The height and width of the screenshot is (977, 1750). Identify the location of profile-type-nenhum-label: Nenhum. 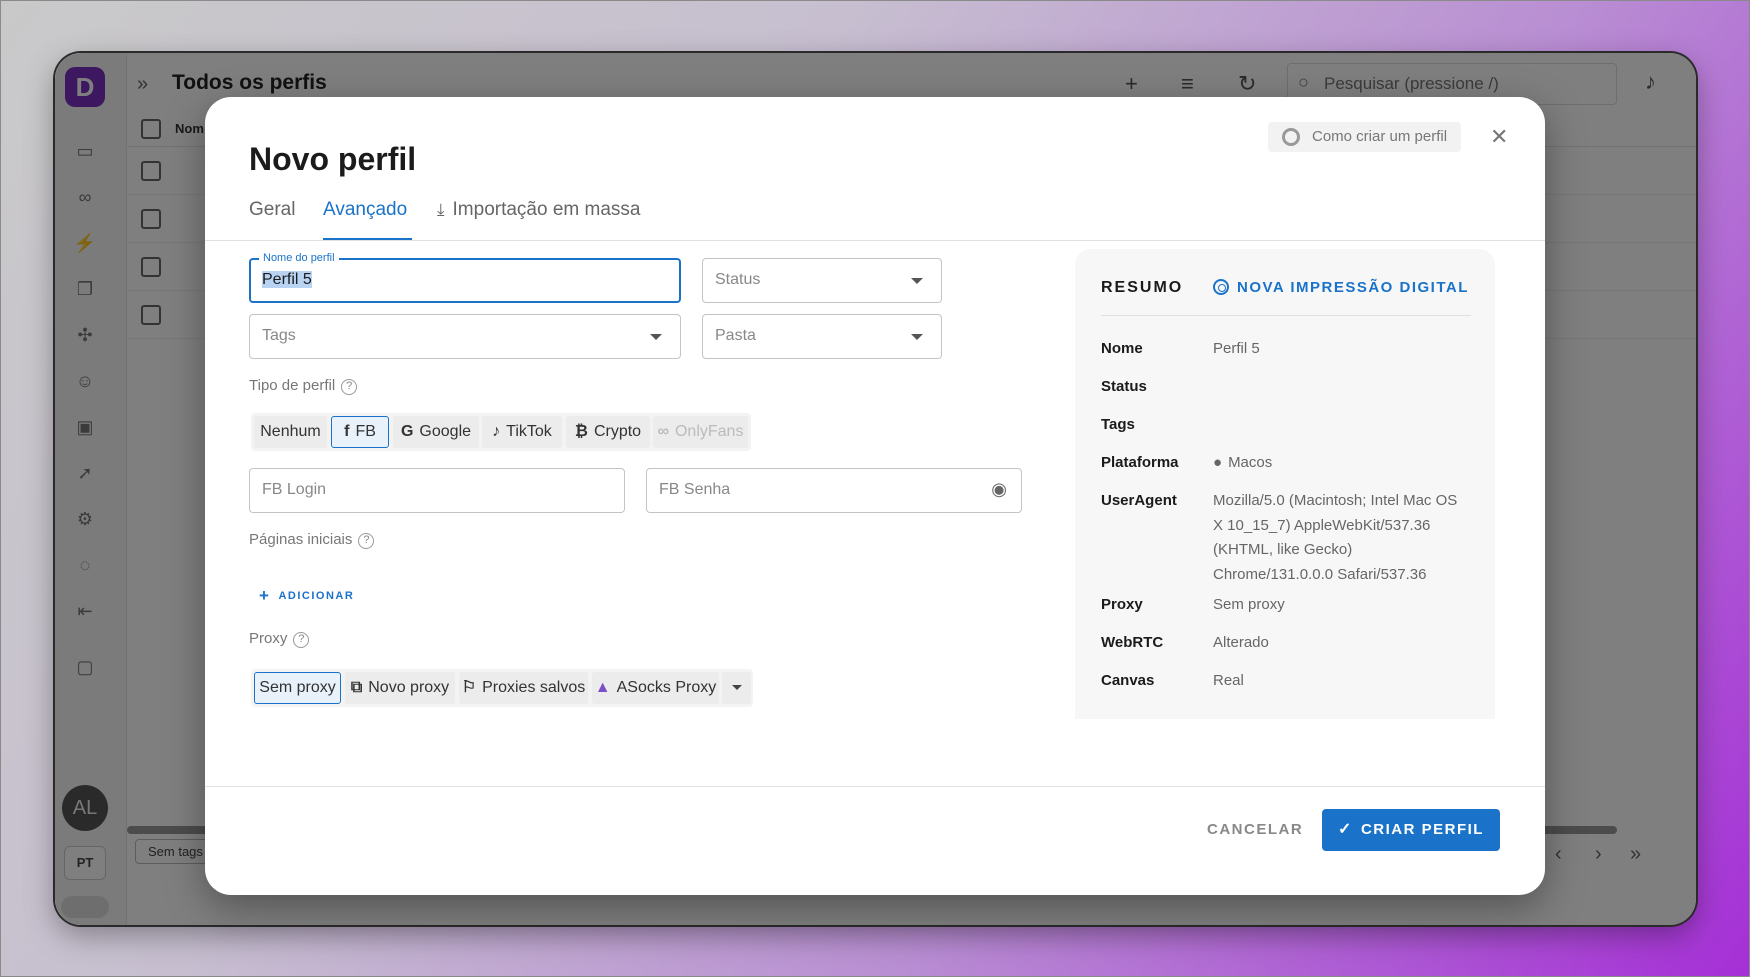
(290, 431).